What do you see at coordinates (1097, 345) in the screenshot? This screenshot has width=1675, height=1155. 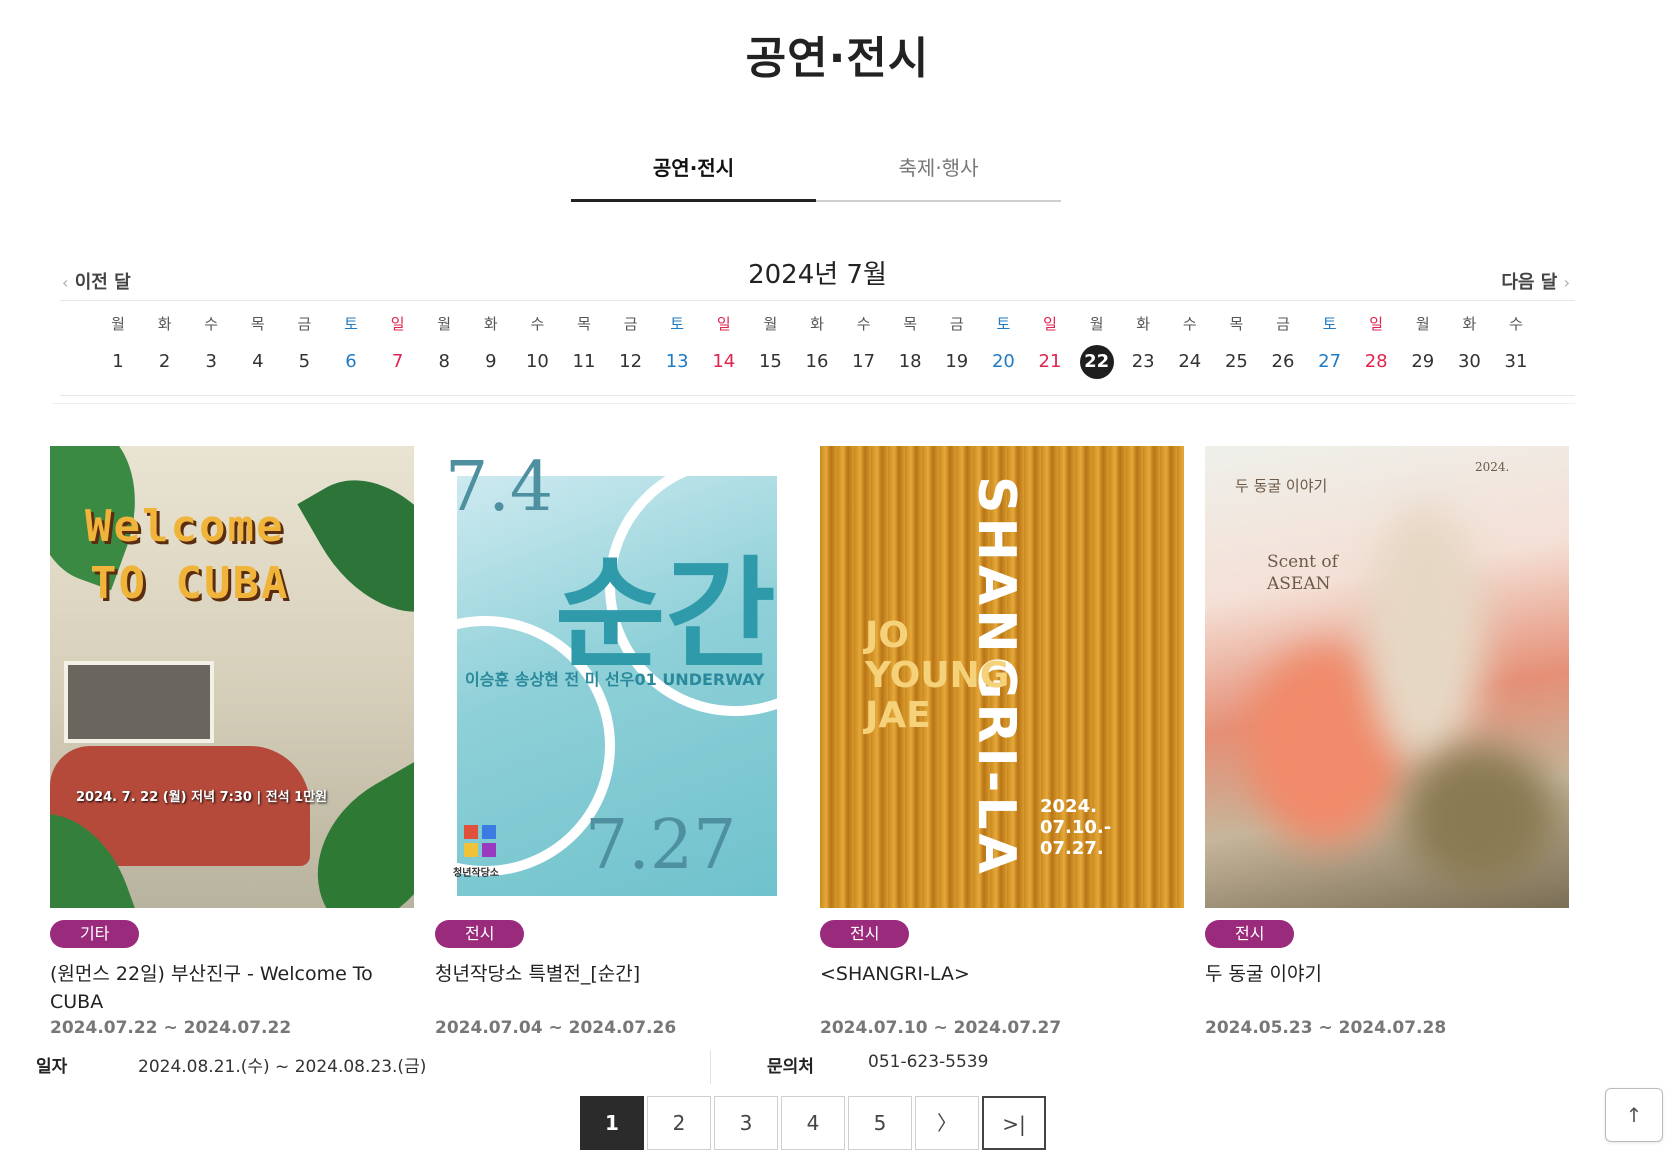 I see `calendar-day-22: 월 22` at bounding box center [1097, 345].